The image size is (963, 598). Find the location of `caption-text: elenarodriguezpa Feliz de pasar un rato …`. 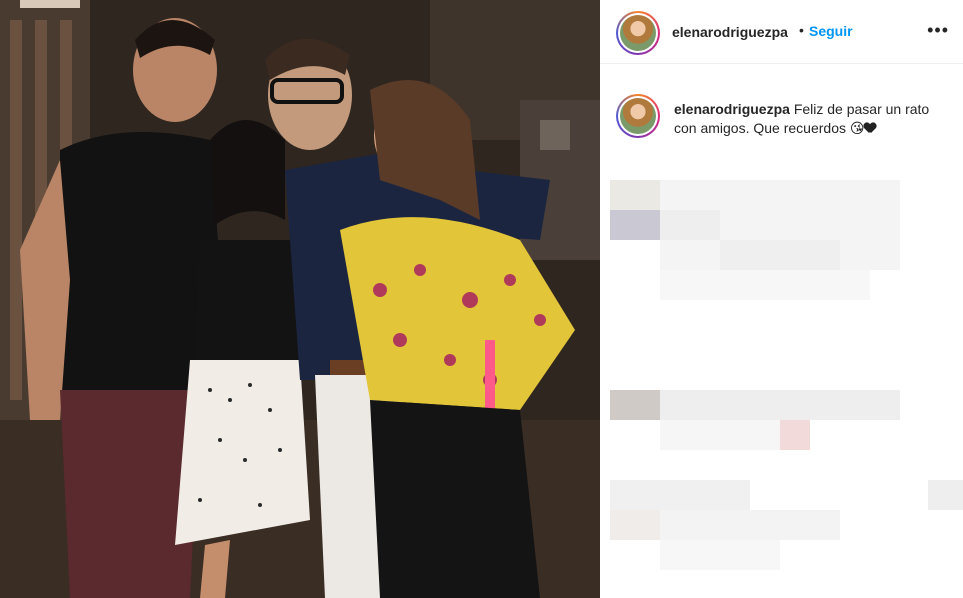

caption-text: elenarodriguezpa Feliz de pasar un rato … is located at coordinates (809, 119).